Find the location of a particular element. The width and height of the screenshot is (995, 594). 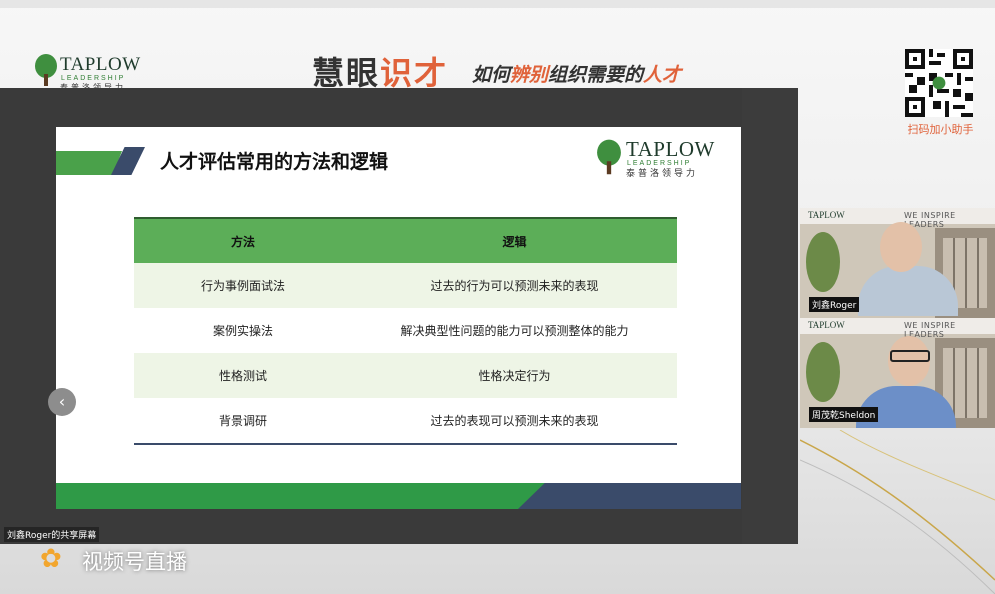

previous-page-button: ‹ is located at coordinates (62, 402).